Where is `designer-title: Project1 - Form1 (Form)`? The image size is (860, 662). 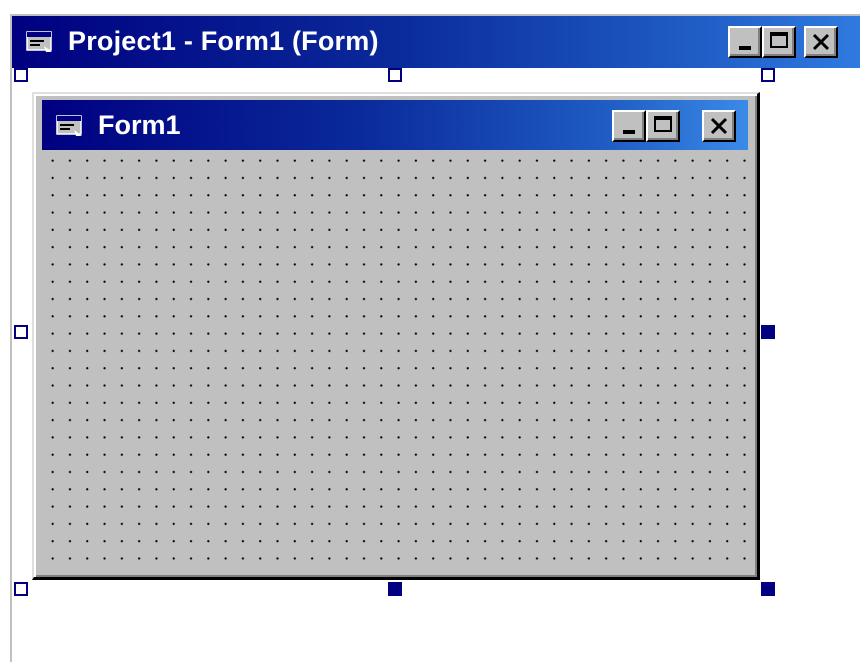
designer-title: Project1 - Form1 (Form) is located at coordinates (223, 41).